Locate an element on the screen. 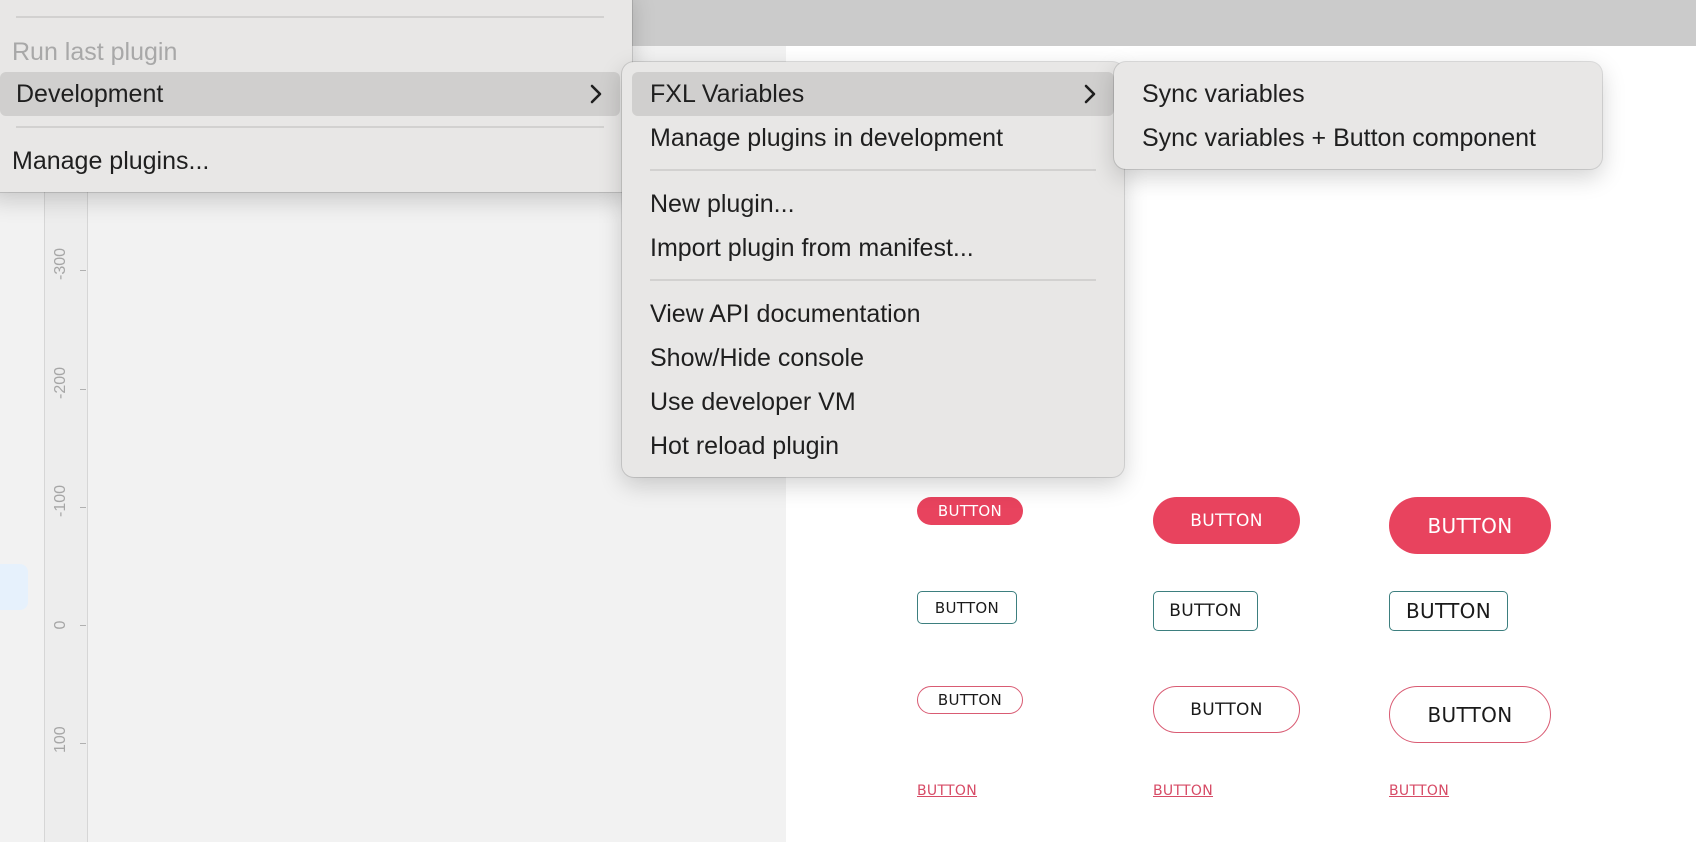  menu-item-hot-reload-plugin: Hot reload plugin is located at coordinates (873, 446).